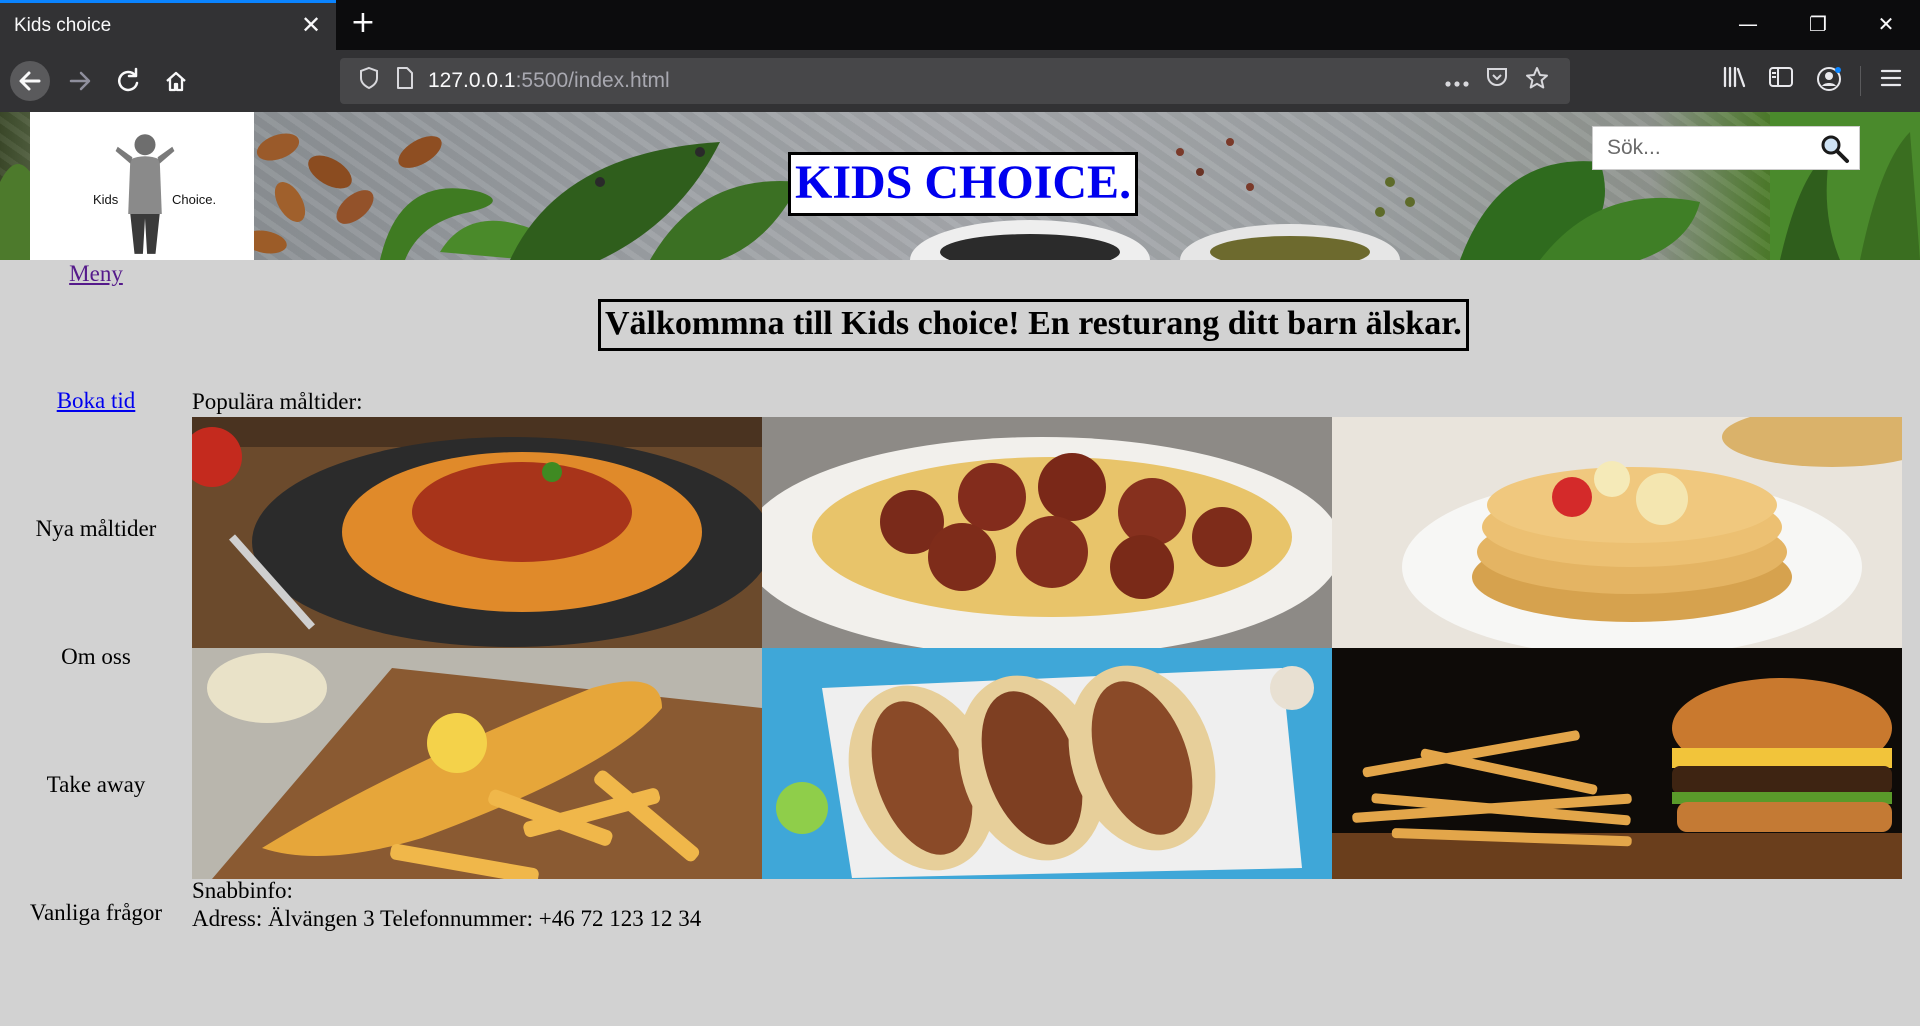 This screenshot has height=1028, width=1920. Describe the element at coordinates (1886, 24) in the screenshot. I see `close-window-icon: ✕` at that location.